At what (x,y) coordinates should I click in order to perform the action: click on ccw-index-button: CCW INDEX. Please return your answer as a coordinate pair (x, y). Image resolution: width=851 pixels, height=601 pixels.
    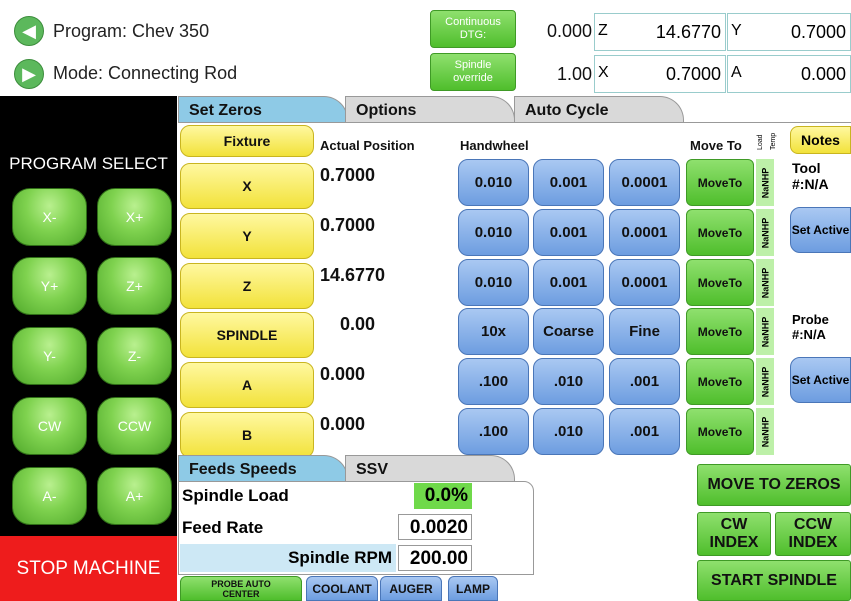
    Looking at the image, I should click on (813, 534).